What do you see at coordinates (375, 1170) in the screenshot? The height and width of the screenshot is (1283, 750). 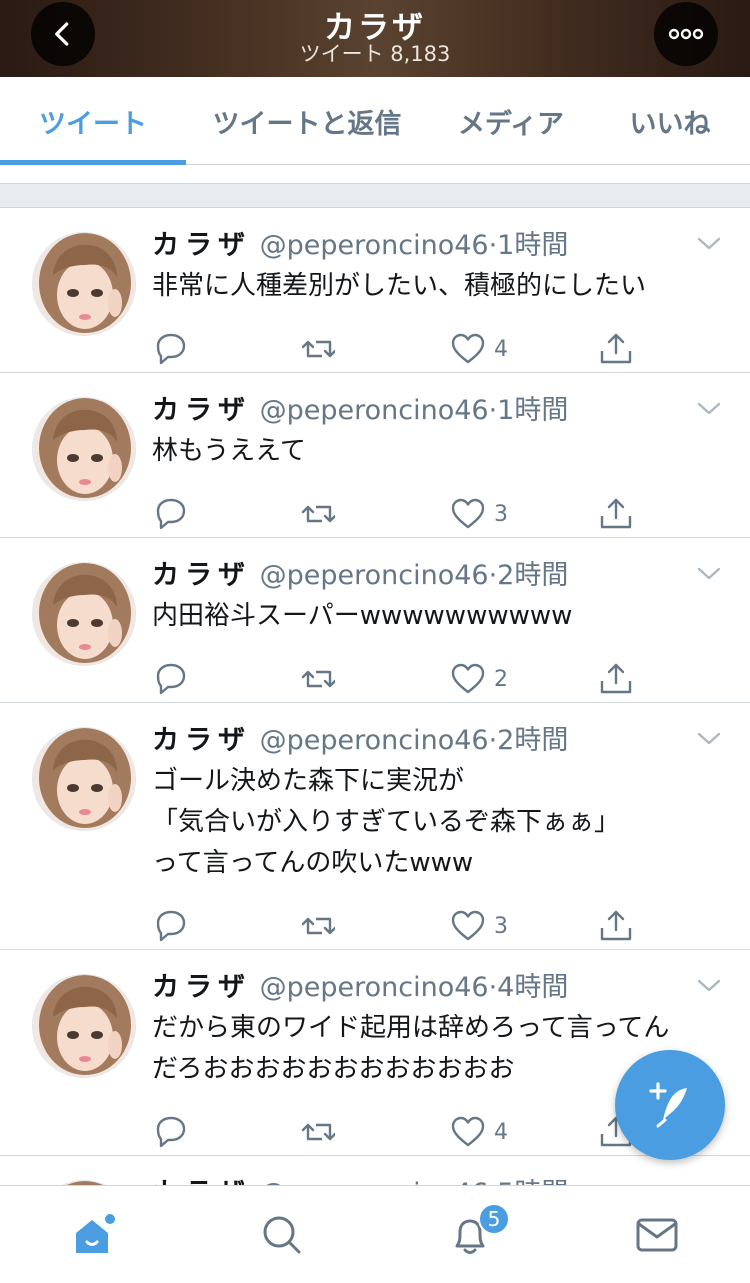 I see `tweet: カラザ @peperoncino46·5時間` at bounding box center [375, 1170].